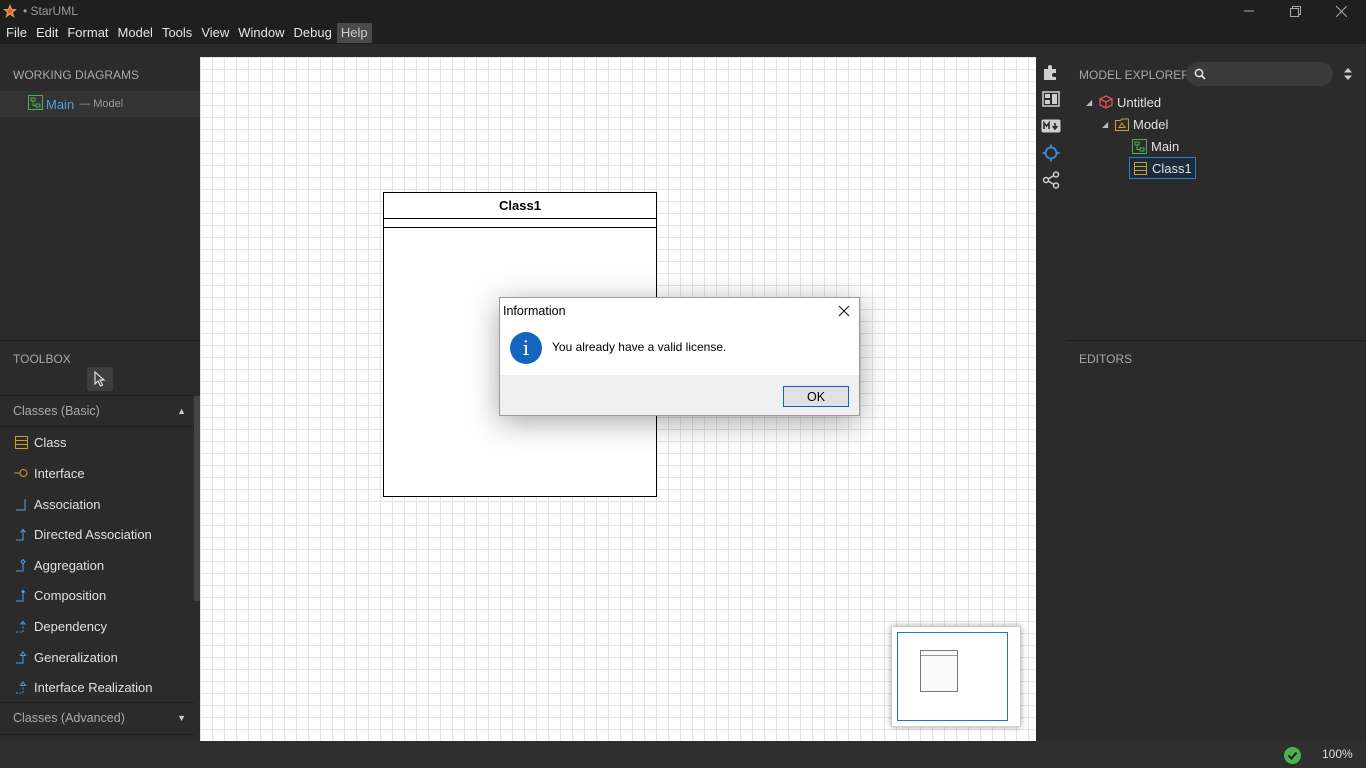 This screenshot has height=768, width=1366. I want to click on tree-item-main-diagram: Main, so click(1155, 146).